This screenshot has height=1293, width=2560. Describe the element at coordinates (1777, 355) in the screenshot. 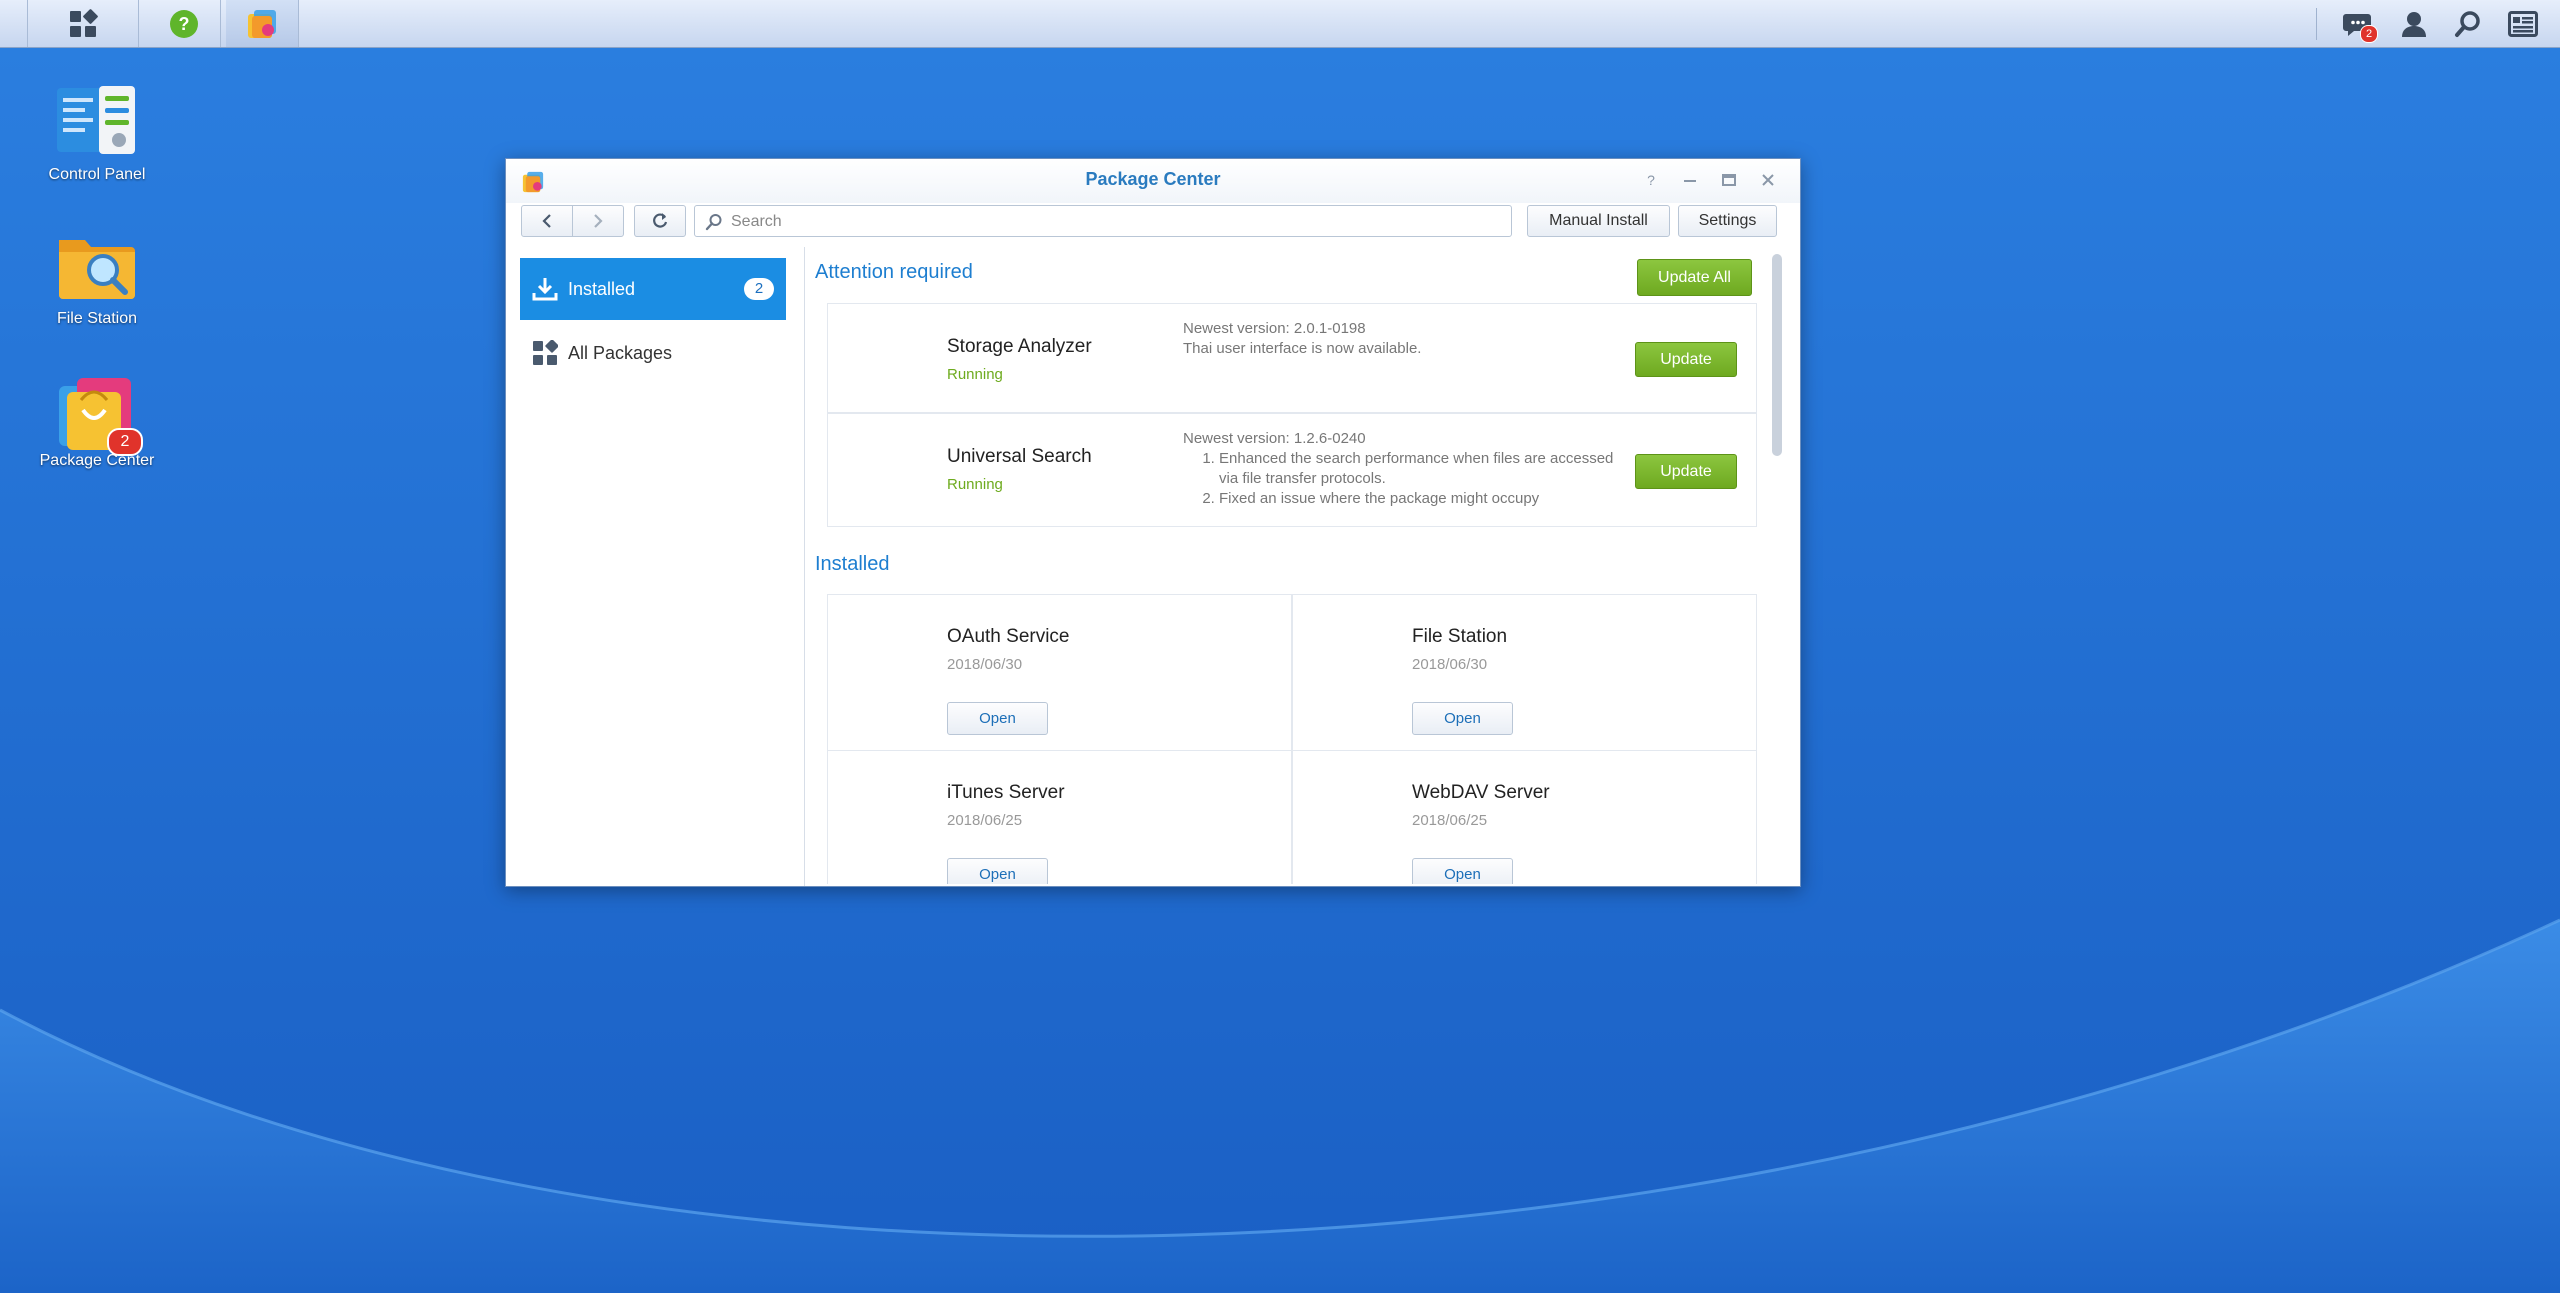

I see `main-scrollbar` at that location.